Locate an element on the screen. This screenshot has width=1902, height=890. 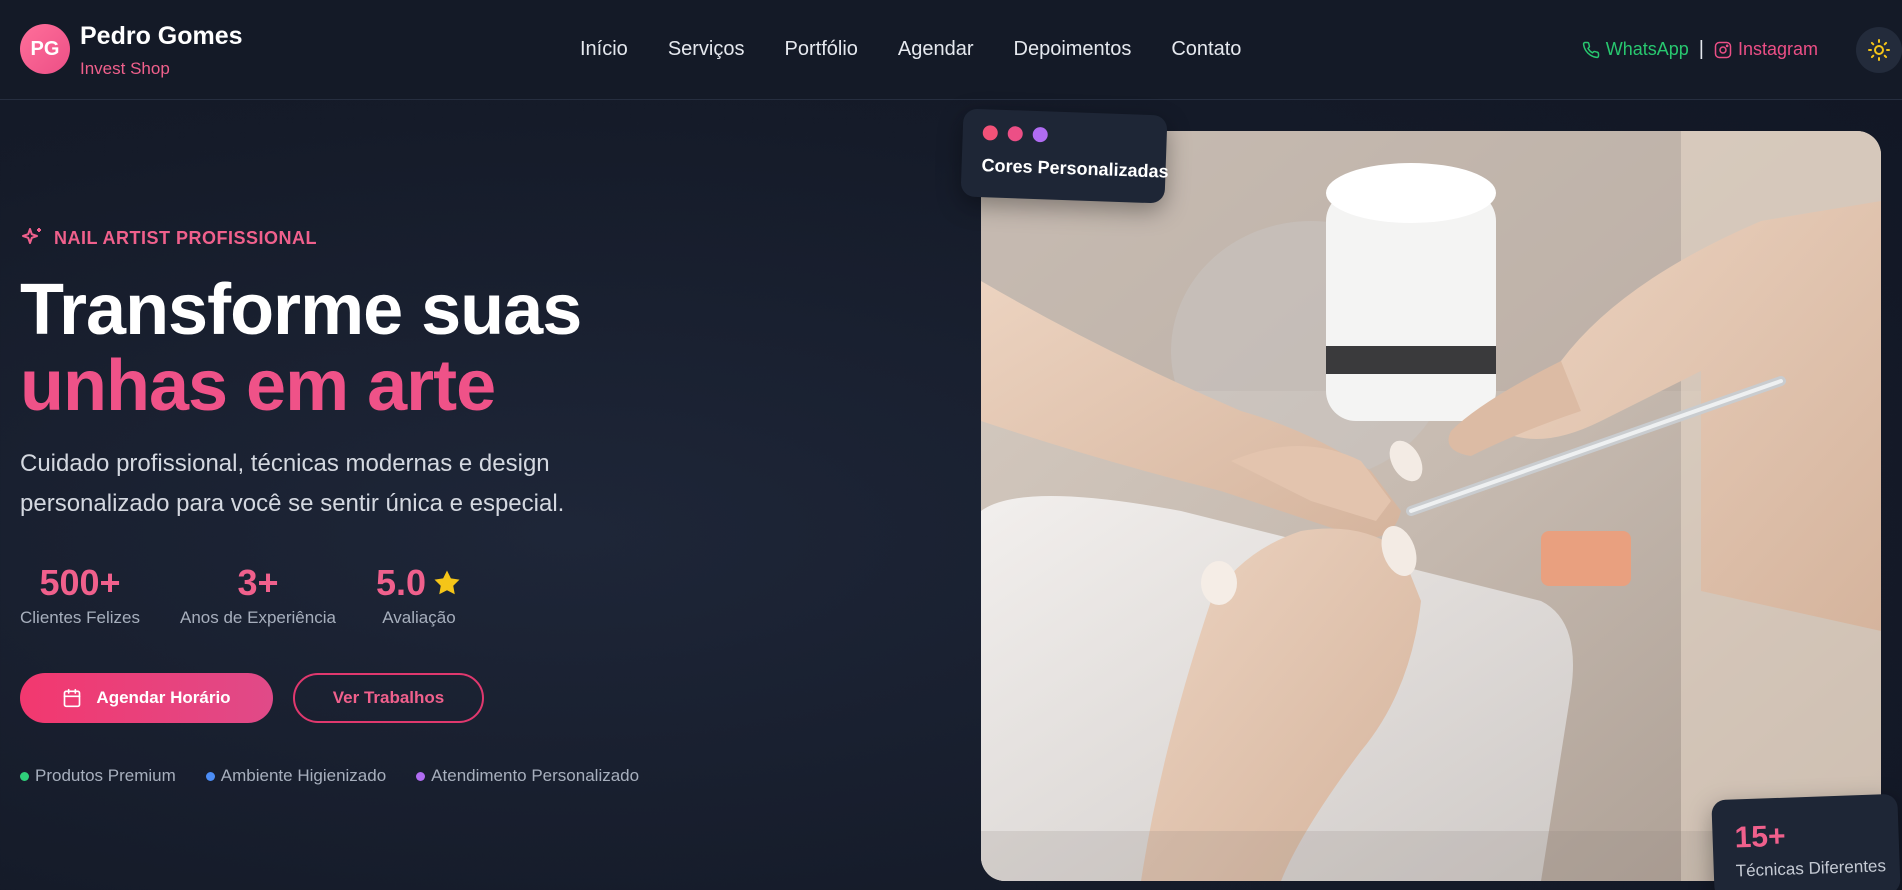
stat-value-rating: 5.0 is located at coordinates (419, 583).